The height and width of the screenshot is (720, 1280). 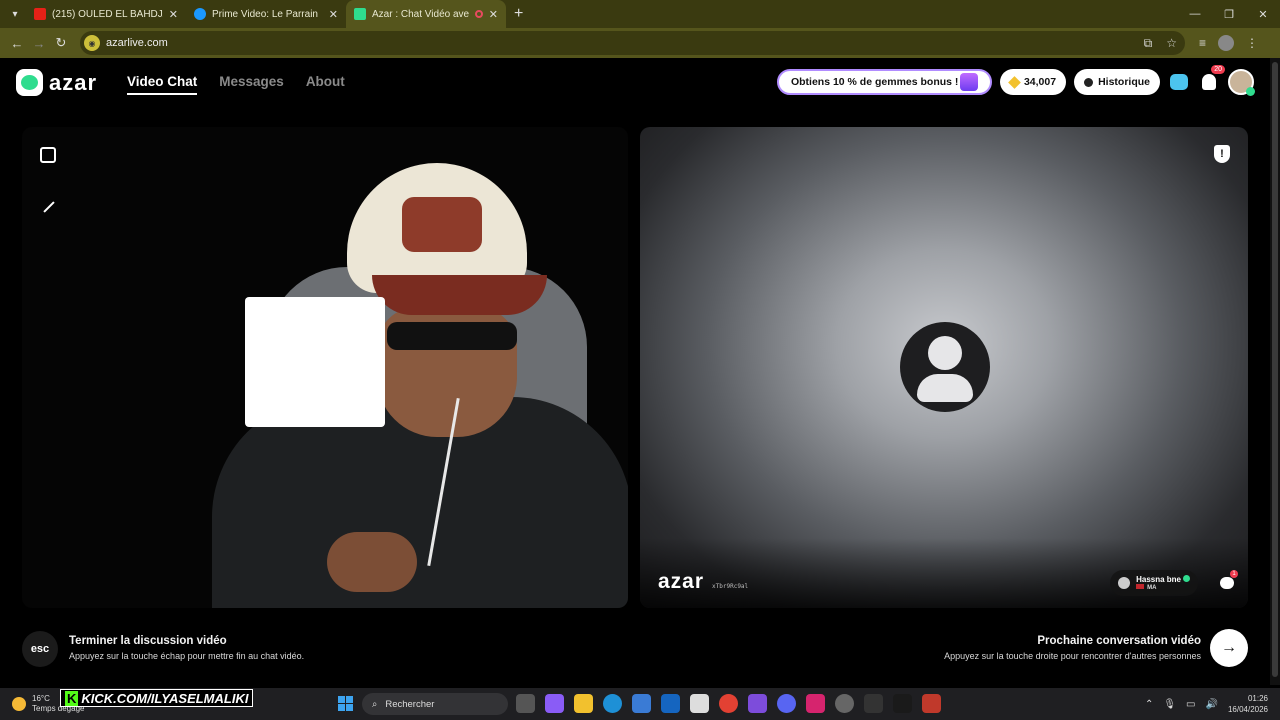 I want to click on verified-icon, so click(x=1186, y=578).